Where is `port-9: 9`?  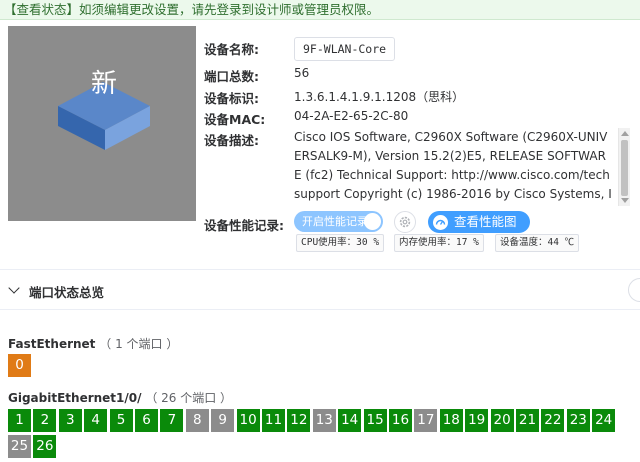 port-9: 9 is located at coordinates (223, 420).